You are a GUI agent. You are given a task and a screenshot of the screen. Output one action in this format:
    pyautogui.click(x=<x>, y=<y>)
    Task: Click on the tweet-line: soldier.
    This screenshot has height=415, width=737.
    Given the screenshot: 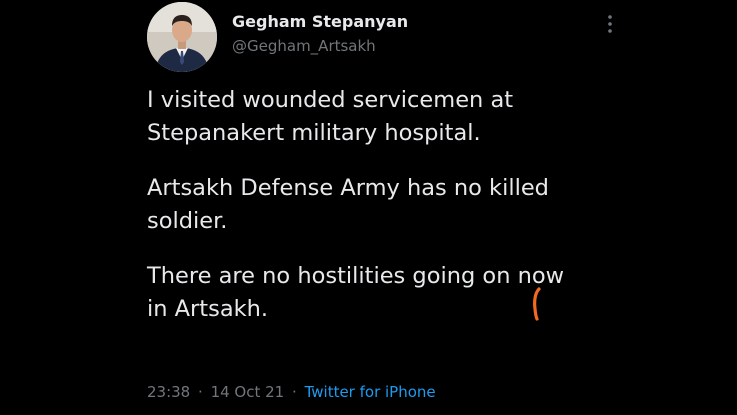 What is the action you would take?
    pyautogui.click(x=187, y=221)
    